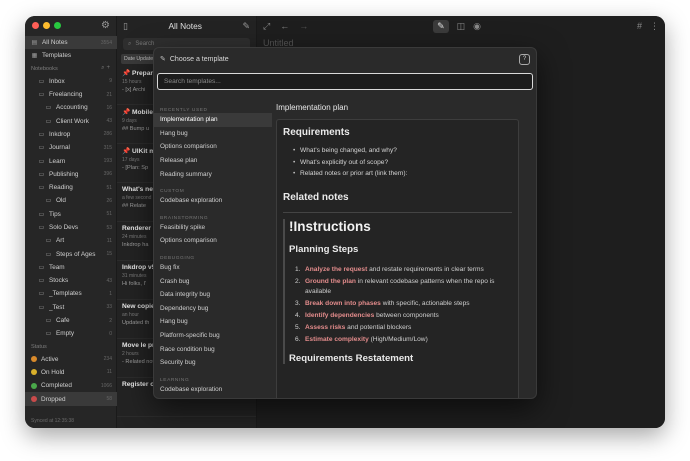 The image size is (690, 461). Describe the element at coordinates (60, 241) in the screenshot. I see `notebook-label: Art` at that location.